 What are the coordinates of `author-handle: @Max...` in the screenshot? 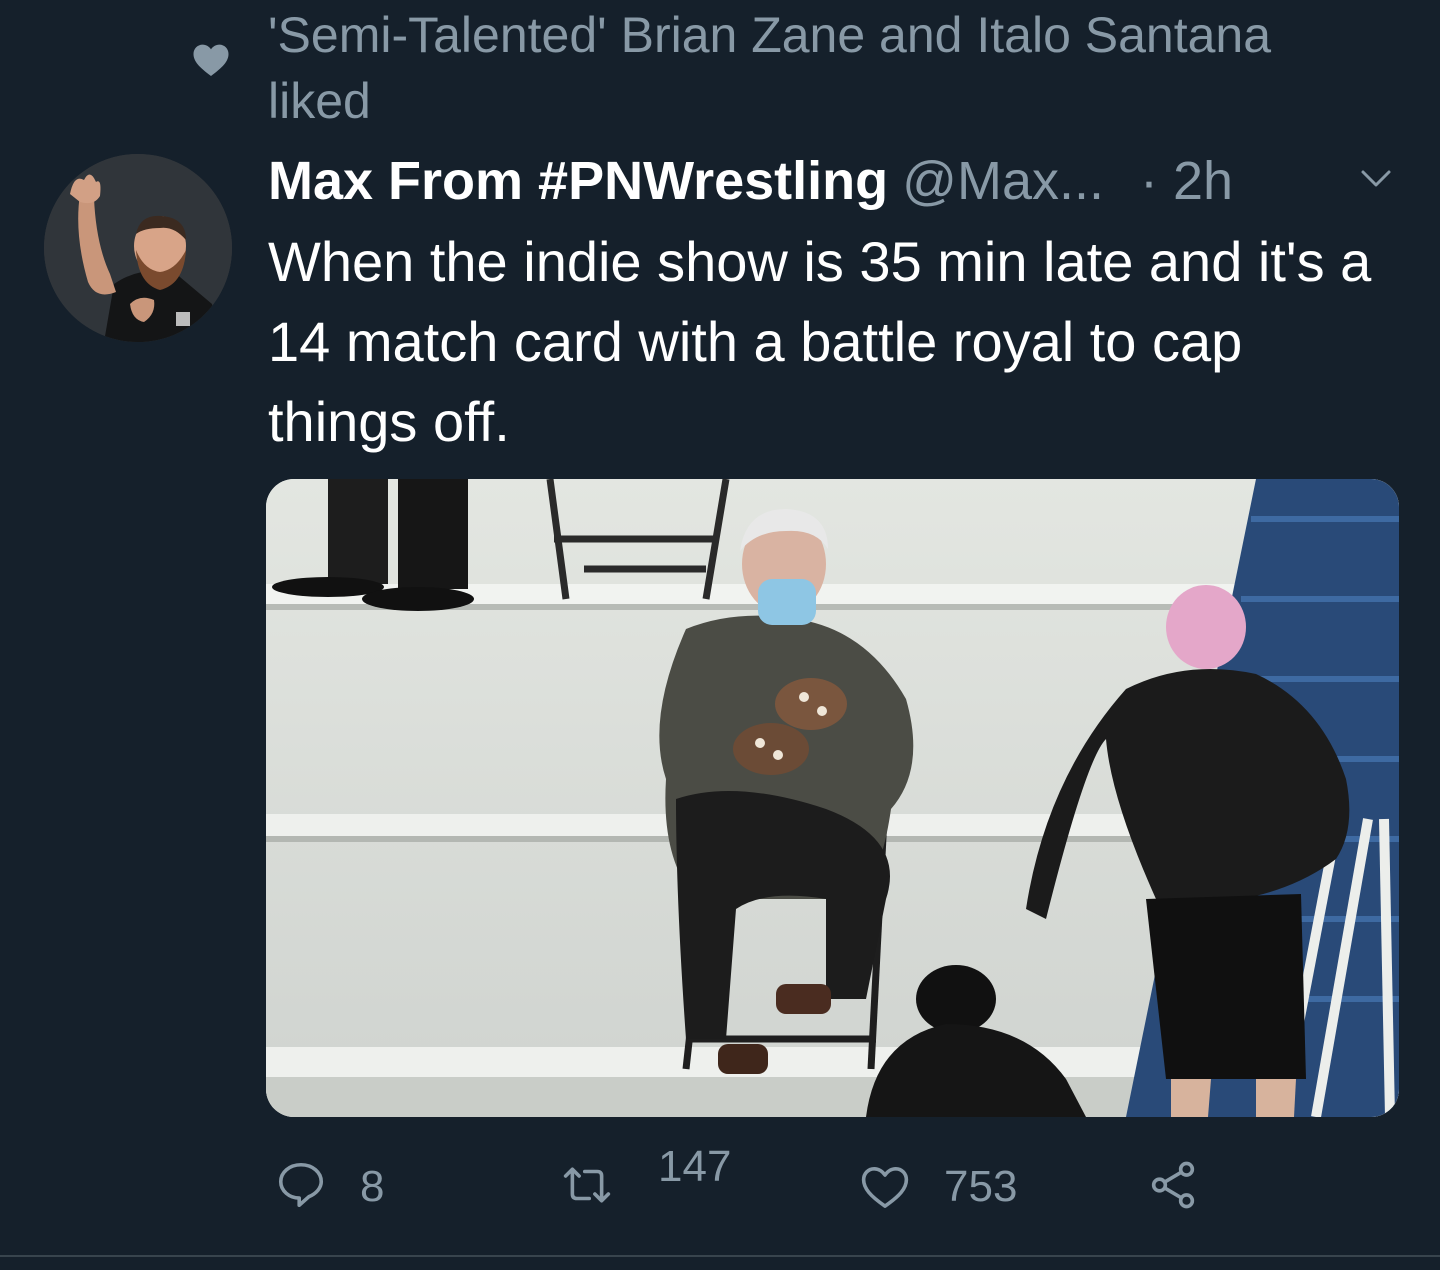 It's located at (1003, 181).